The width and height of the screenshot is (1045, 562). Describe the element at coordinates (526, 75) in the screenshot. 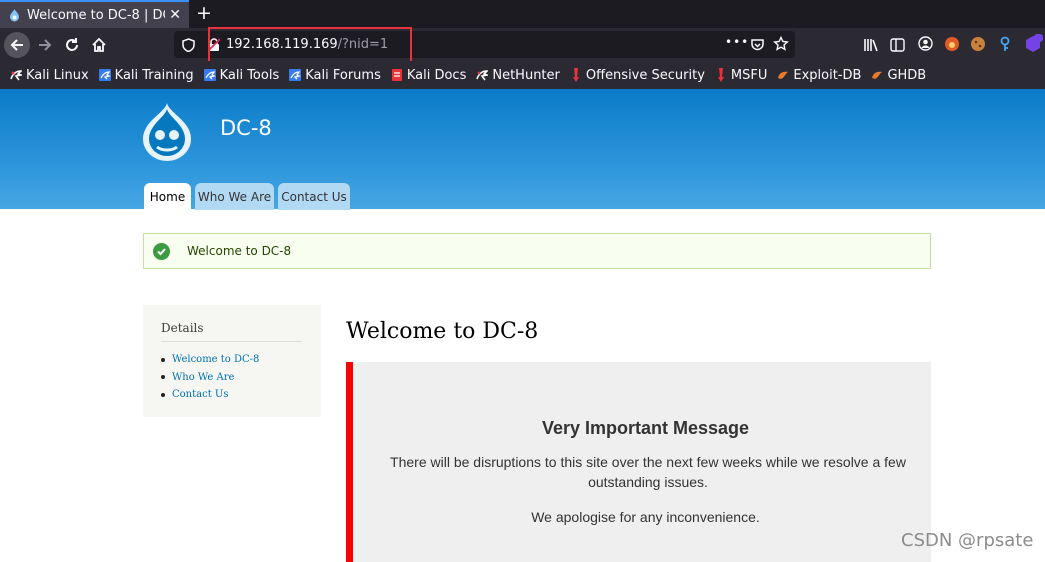

I see `bookmark-label: NetHunter` at that location.